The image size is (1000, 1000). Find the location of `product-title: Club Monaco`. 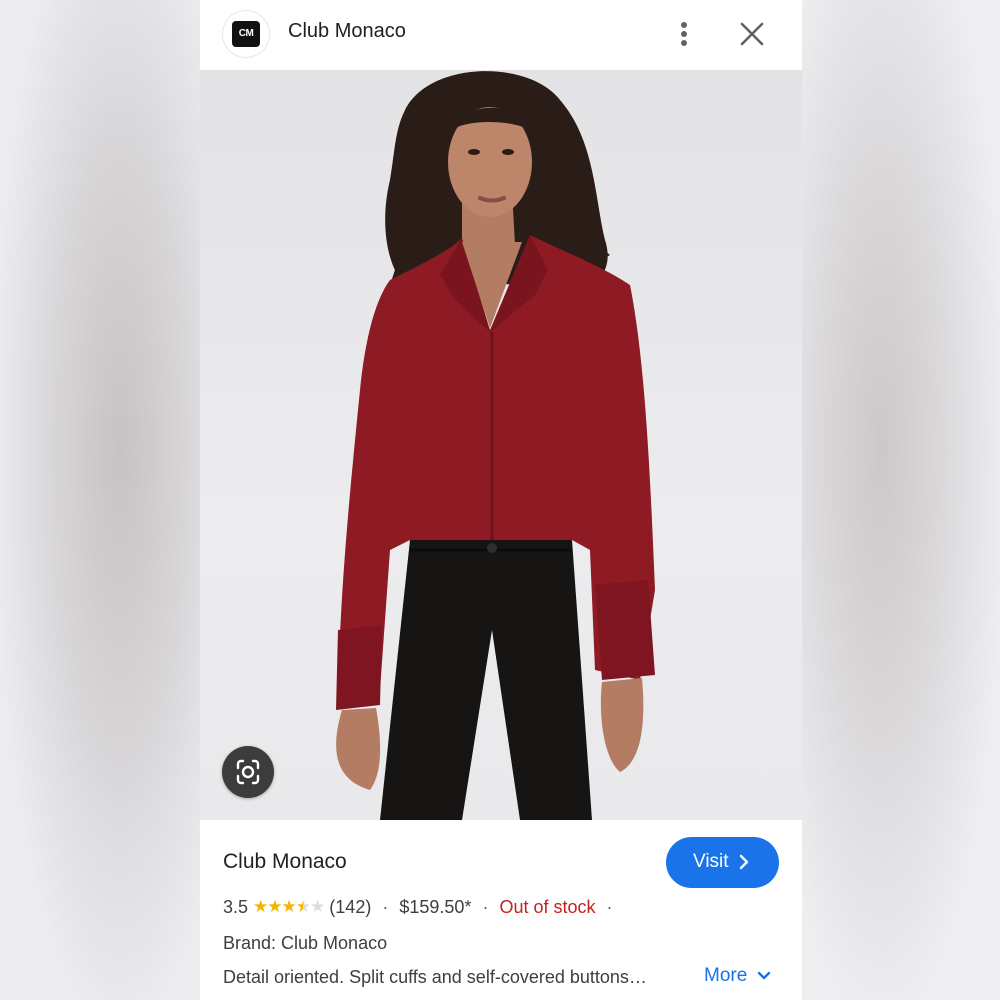

product-title: Club Monaco is located at coordinates (285, 862).